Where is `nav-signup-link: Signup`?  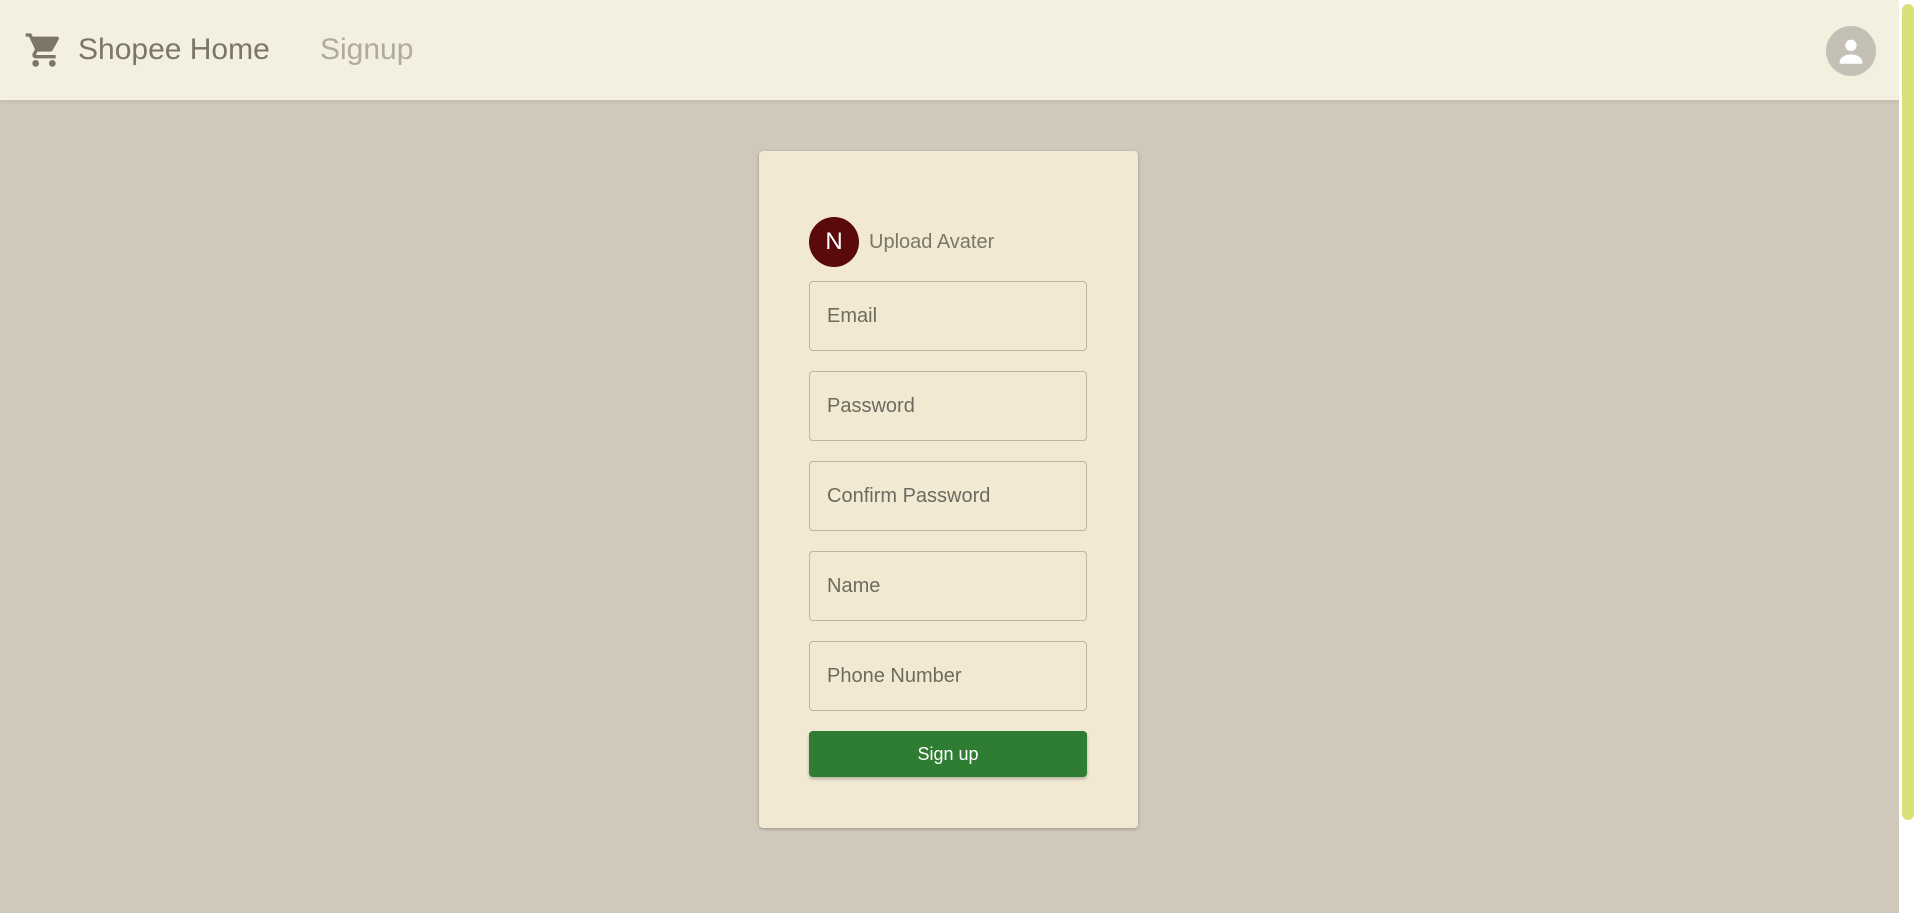
nav-signup-link: Signup is located at coordinates (366, 50).